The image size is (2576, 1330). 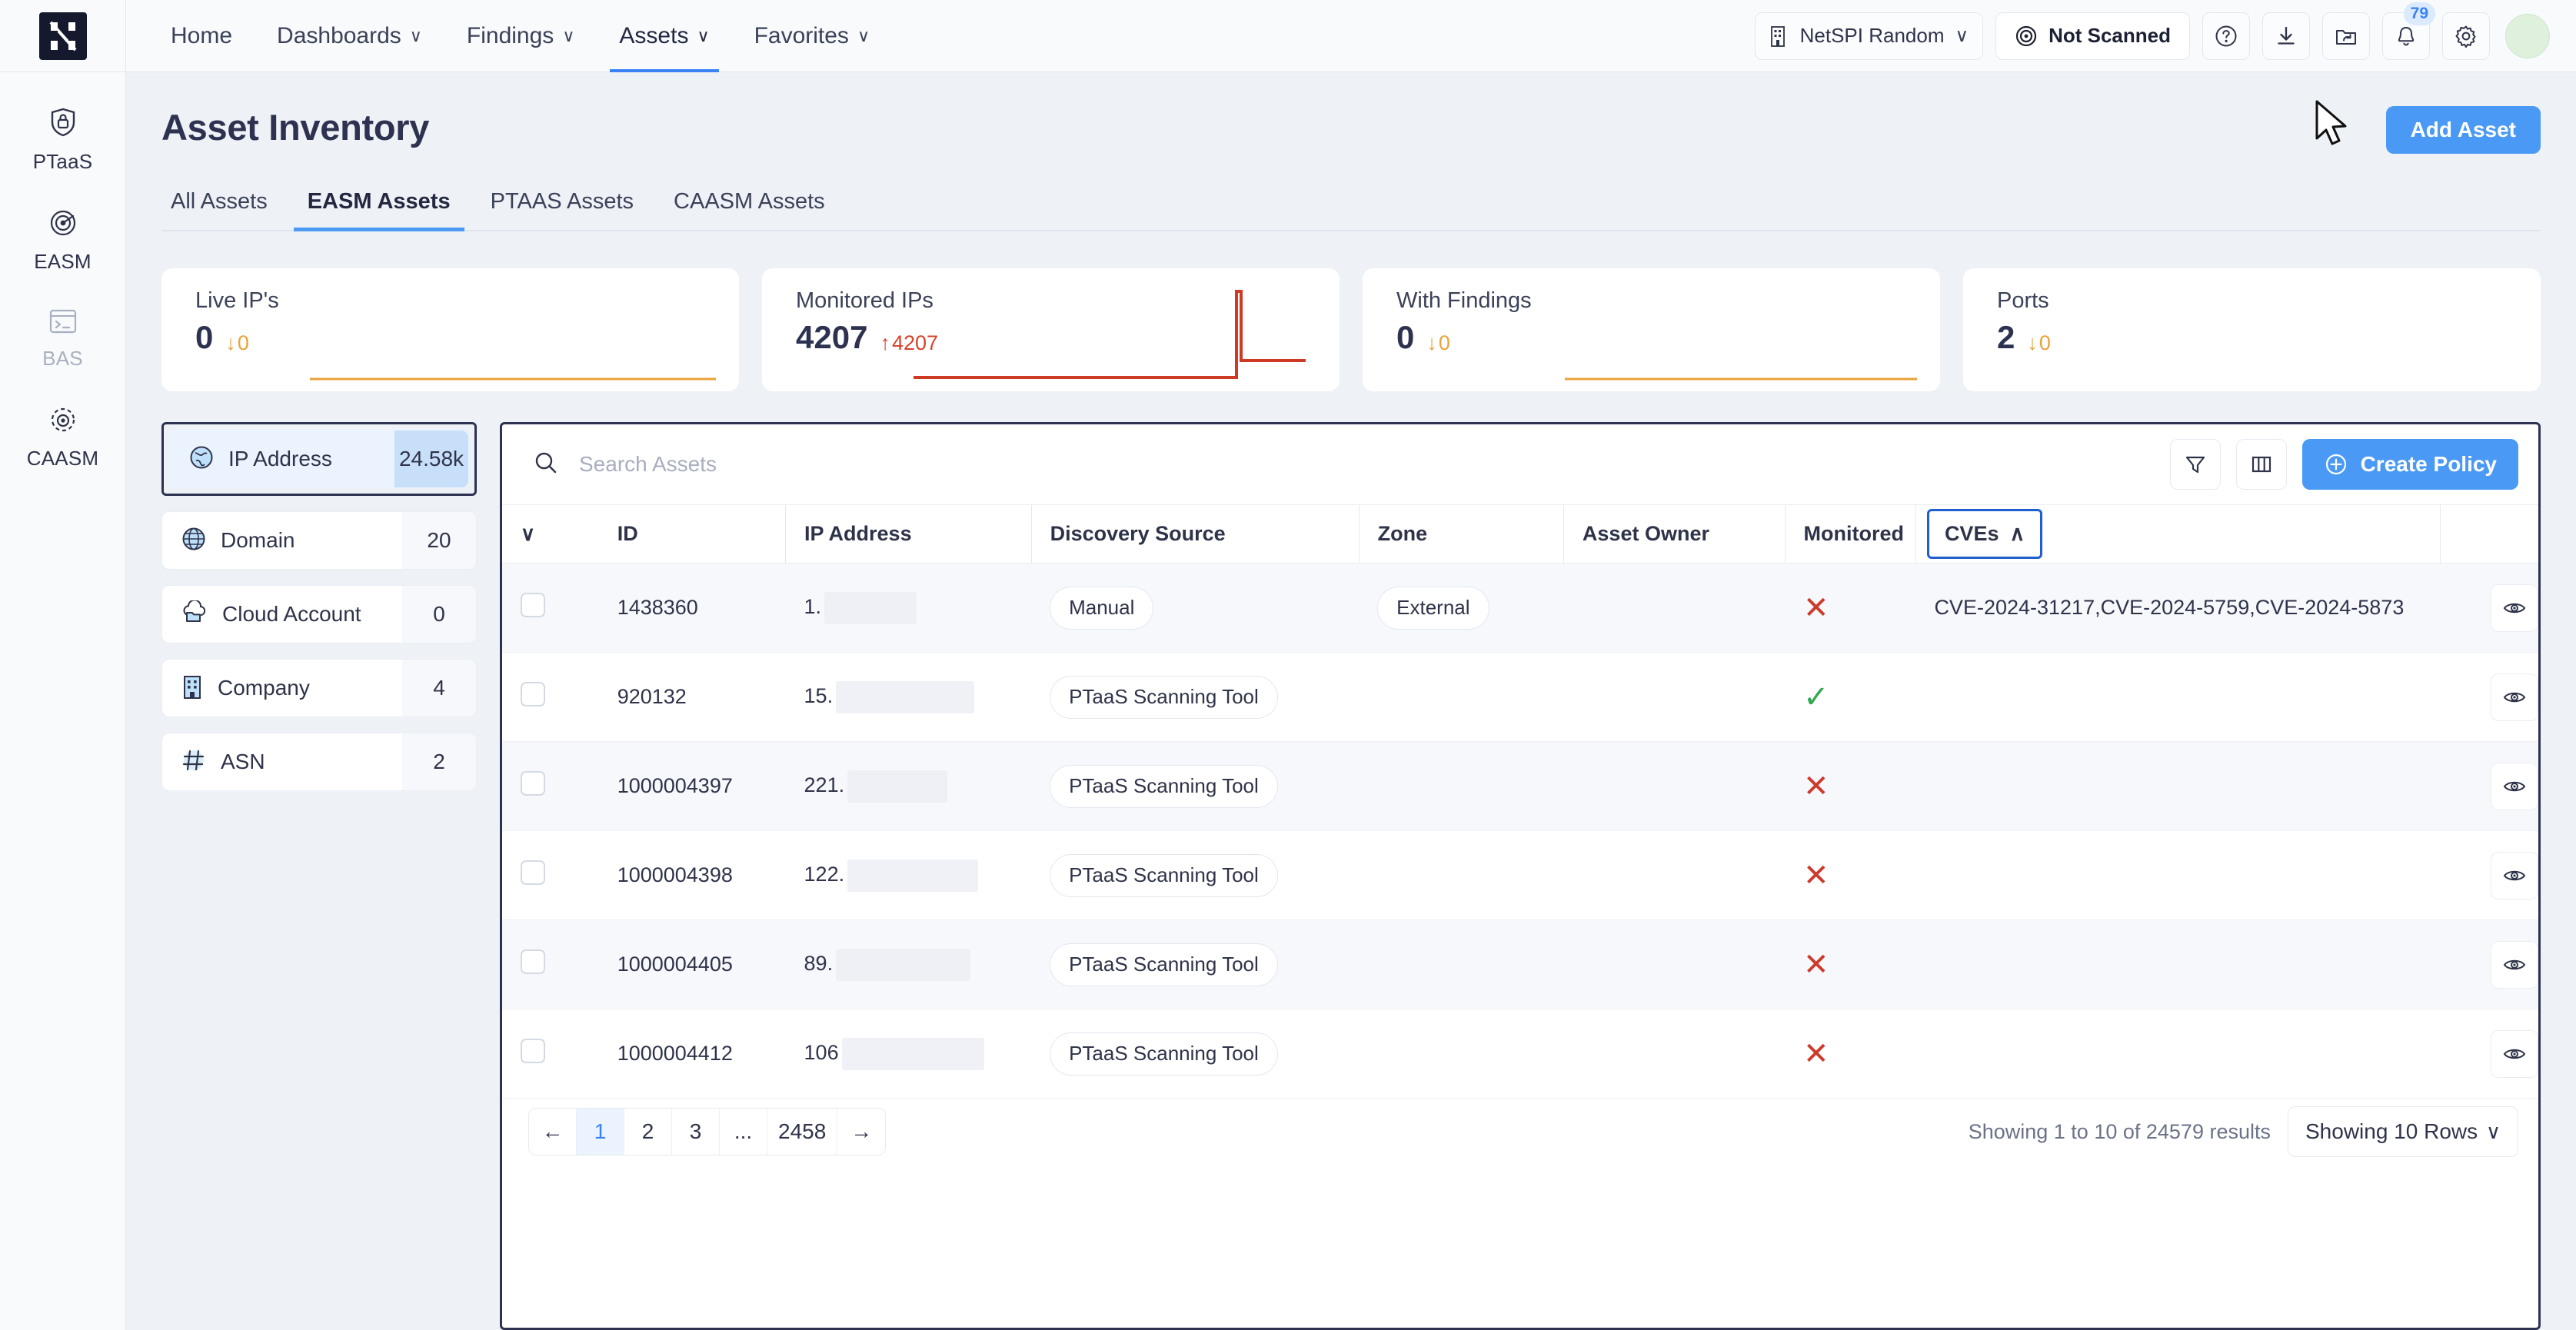 What do you see at coordinates (63, 241) in the screenshot?
I see `sidebar-item-easm: EASM` at bounding box center [63, 241].